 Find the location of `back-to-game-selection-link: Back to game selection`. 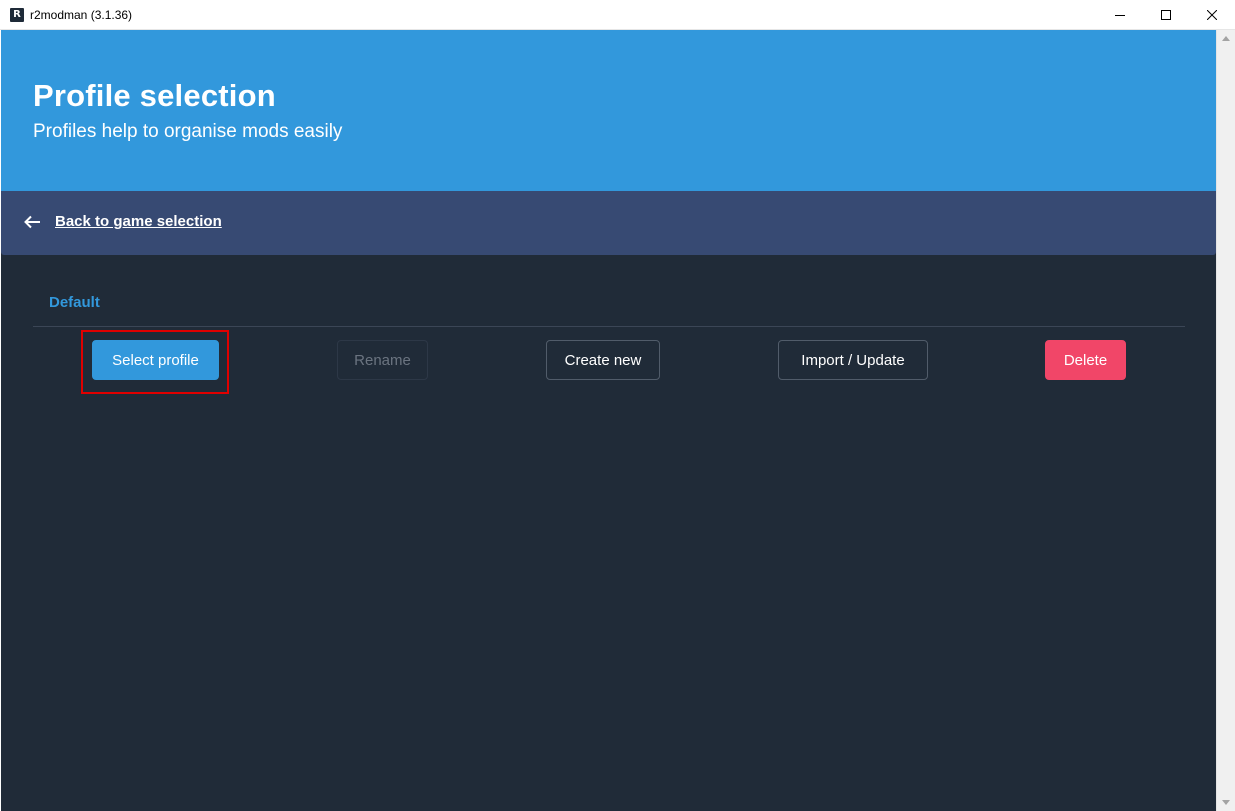

back-to-game-selection-link: Back to game selection is located at coordinates (122, 221).